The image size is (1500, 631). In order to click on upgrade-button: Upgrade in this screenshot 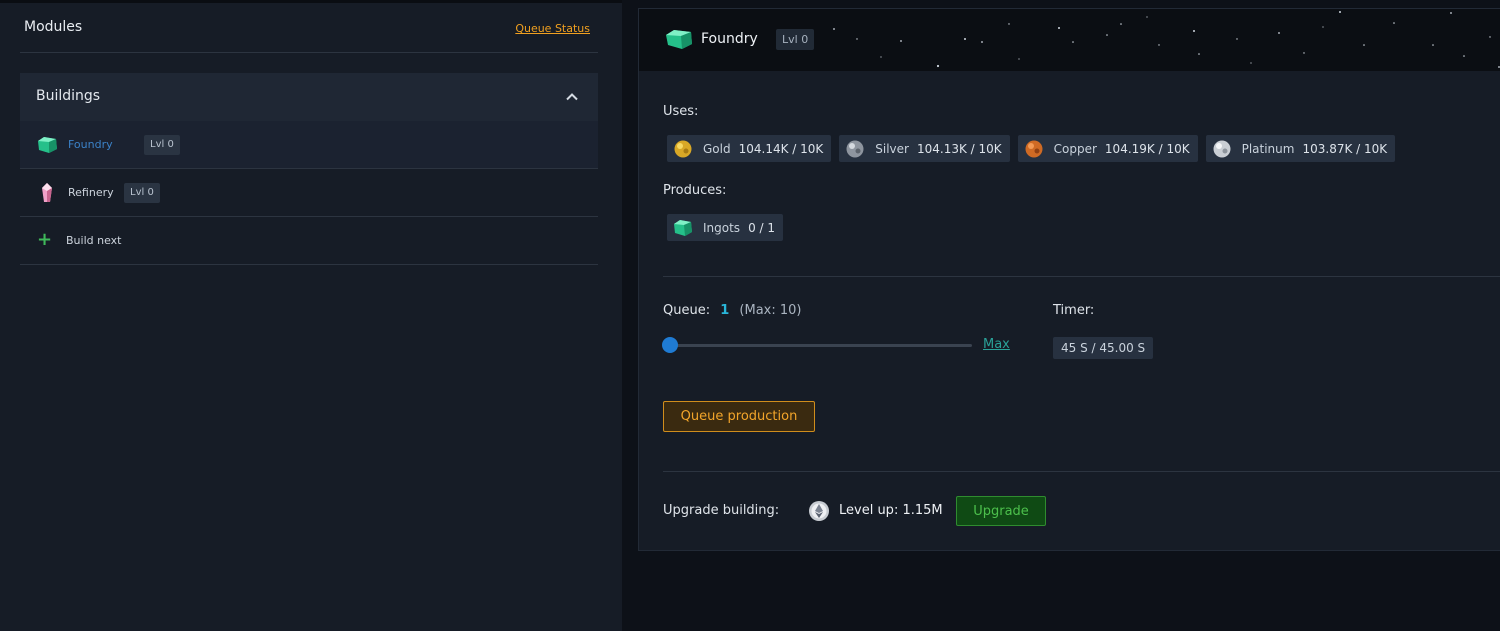, I will do `click(1001, 511)`.